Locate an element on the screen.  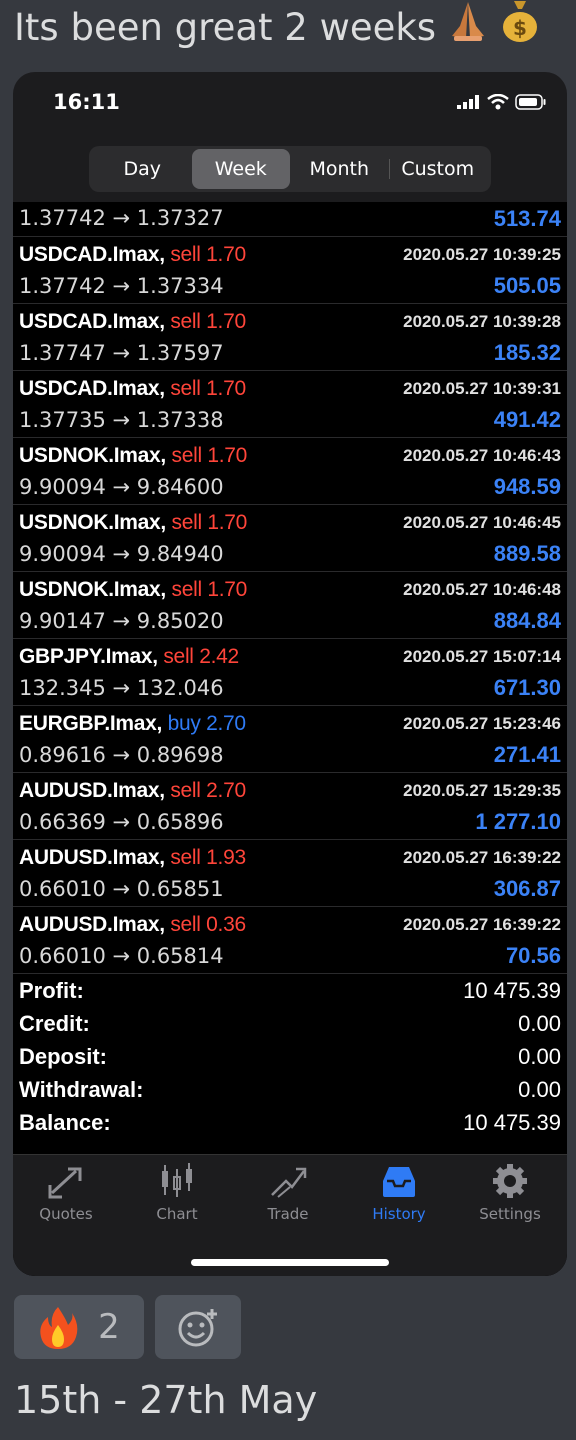
trade-profit: 70.56 is located at coordinates (533, 955).